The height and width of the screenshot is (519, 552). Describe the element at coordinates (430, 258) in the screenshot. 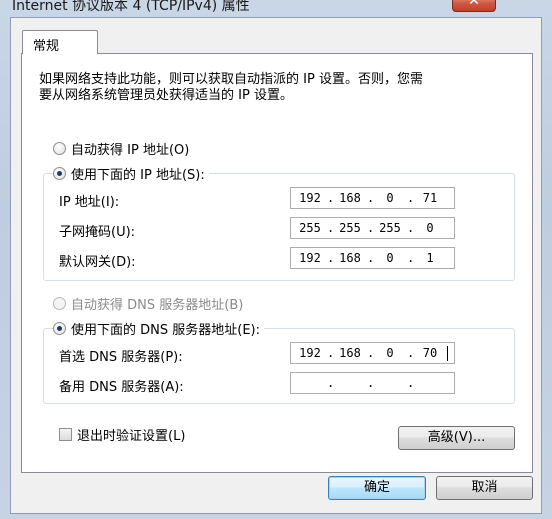

I see `gateway-octet-4: 1` at that location.